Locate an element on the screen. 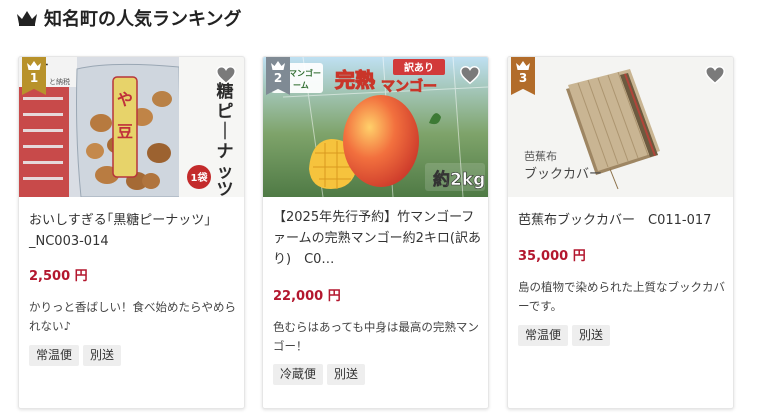 This screenshot has height=415, width=758. product-description: 島の植物で染められた上質なブックカバーです。 is located at coordinates (621, 296).